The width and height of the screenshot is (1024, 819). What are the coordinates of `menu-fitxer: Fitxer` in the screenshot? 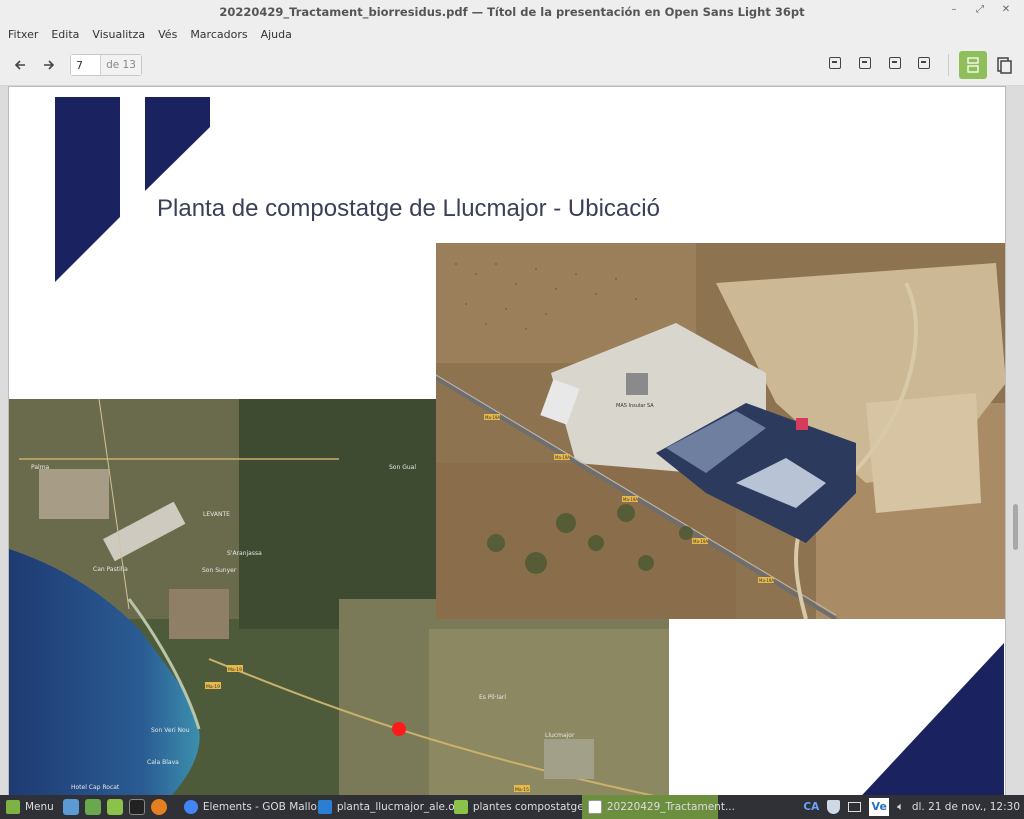 It's located at (23, 34).